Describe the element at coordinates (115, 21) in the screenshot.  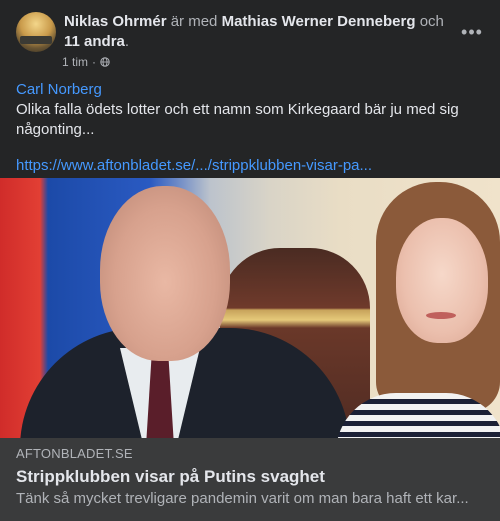
I see `author-name: Niklas Ohrmér` at that location.